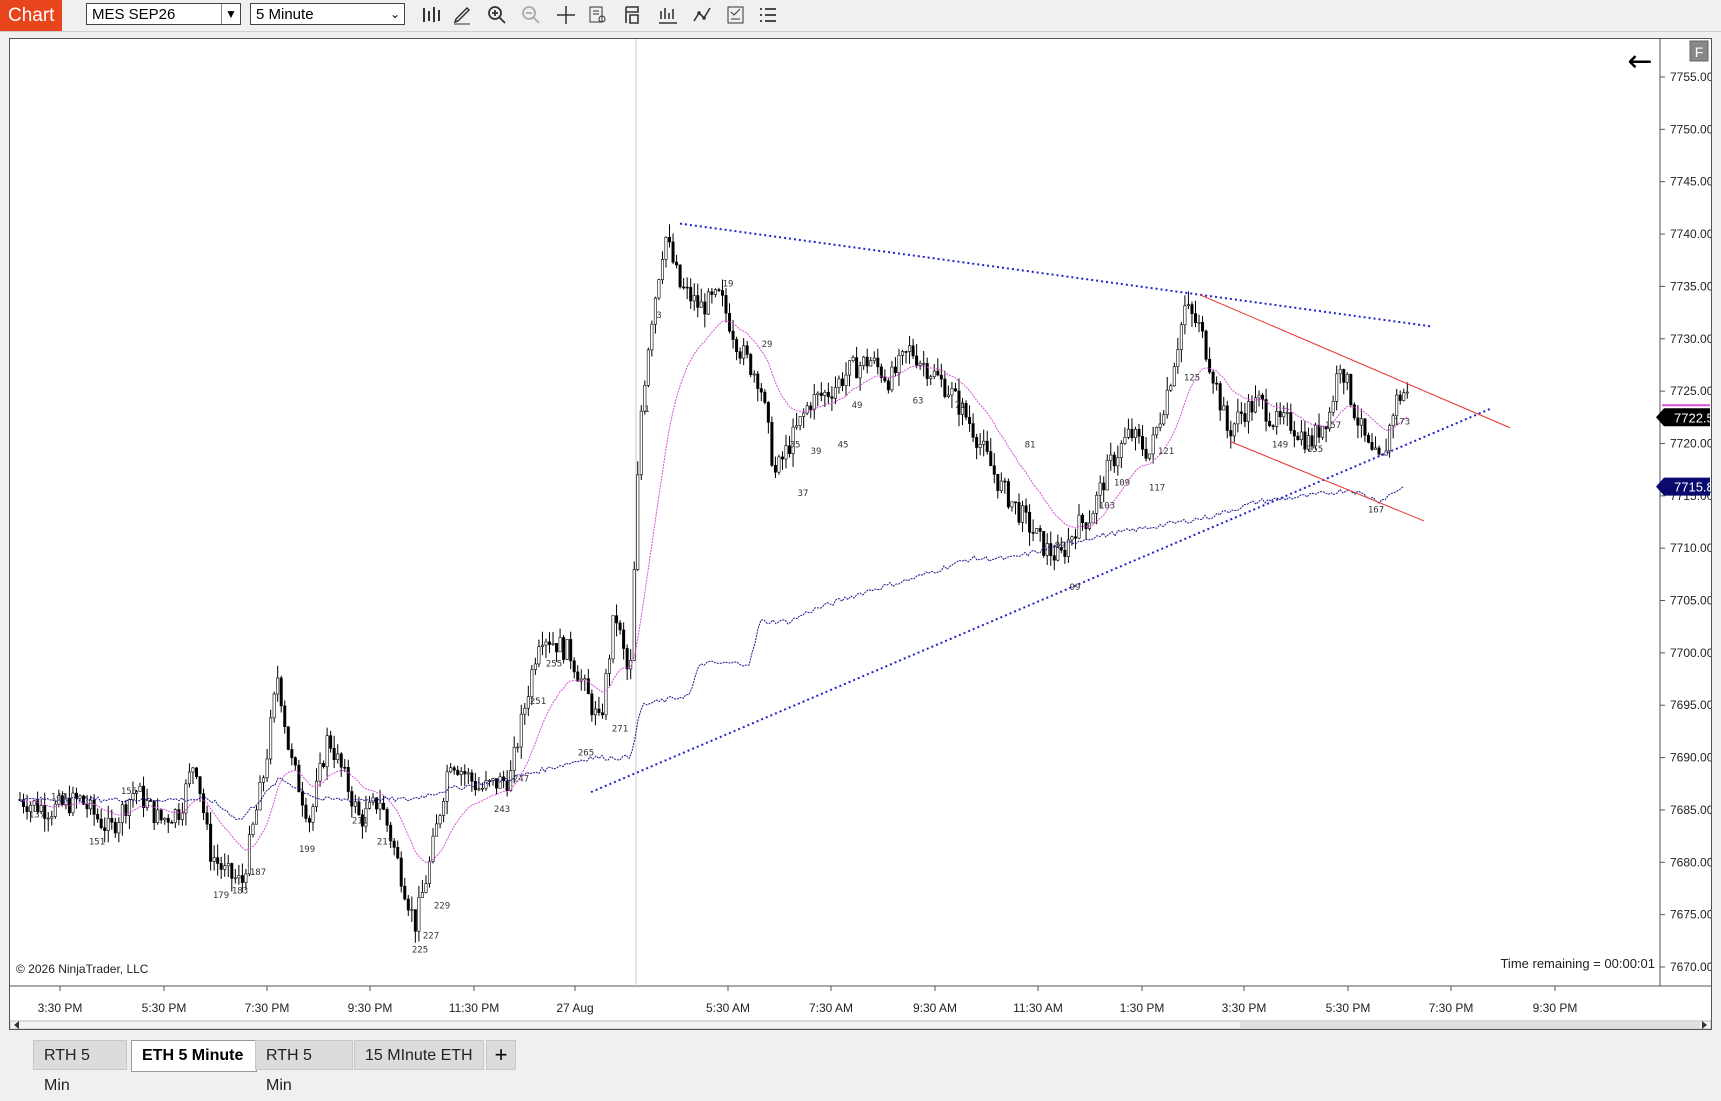 This screenshot has width=1721, height=1101. I want to click on bar-number-label: 109, so click(1122, 483).